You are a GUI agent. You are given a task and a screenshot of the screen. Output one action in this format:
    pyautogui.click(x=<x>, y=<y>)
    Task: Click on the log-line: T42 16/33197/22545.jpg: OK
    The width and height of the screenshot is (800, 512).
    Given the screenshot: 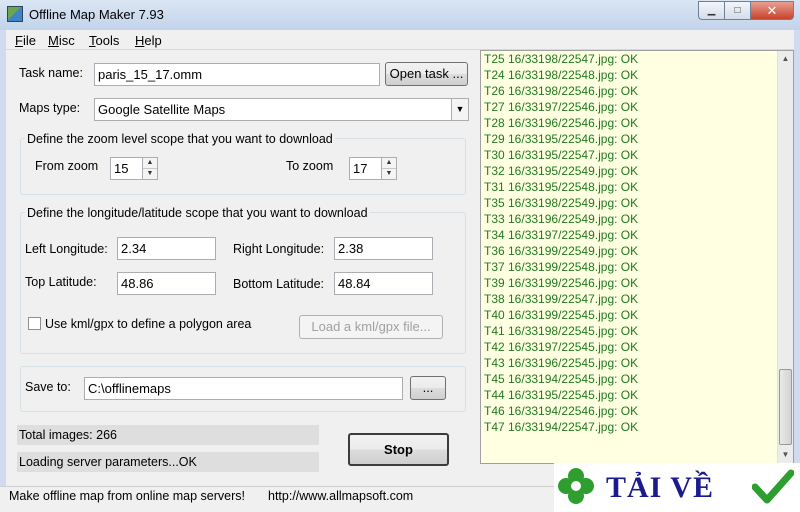 What is the action you would take?
    pyautogui.click(x=561, y=347)
    